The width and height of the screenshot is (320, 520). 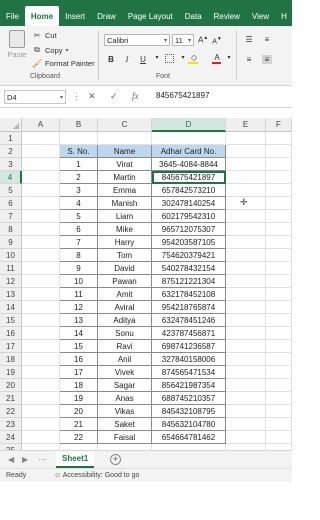 What do you see at coordinates (79, 190) in the screenshot?
I see `table-cell: 3` at bounding box center [79, 190].